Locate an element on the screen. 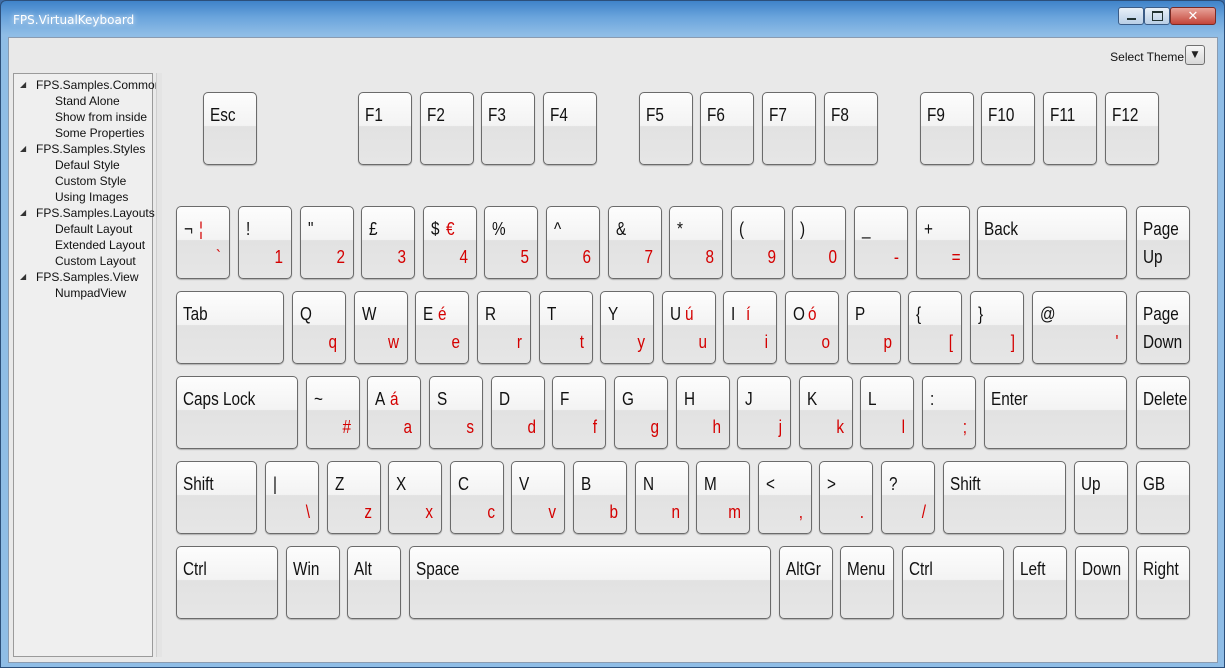  key-k: Kk is located at coordinates (826, 412).